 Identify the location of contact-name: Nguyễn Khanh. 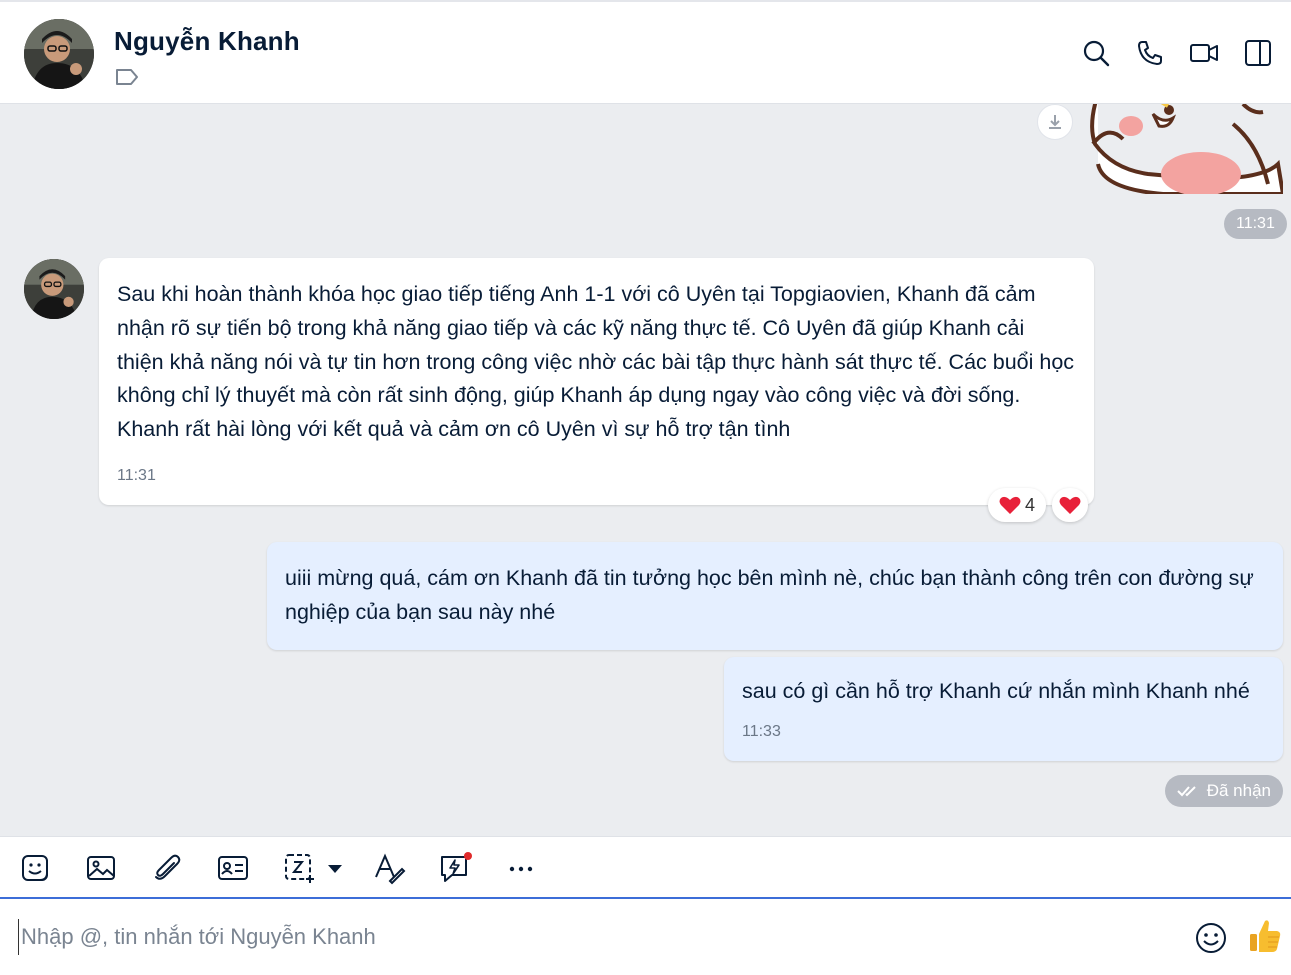
(207, 41).